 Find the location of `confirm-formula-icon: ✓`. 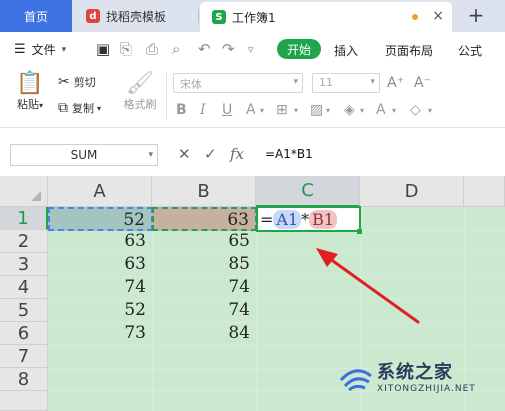

confirm-formula-icon: ✓ is located at coordinates (210, 154).